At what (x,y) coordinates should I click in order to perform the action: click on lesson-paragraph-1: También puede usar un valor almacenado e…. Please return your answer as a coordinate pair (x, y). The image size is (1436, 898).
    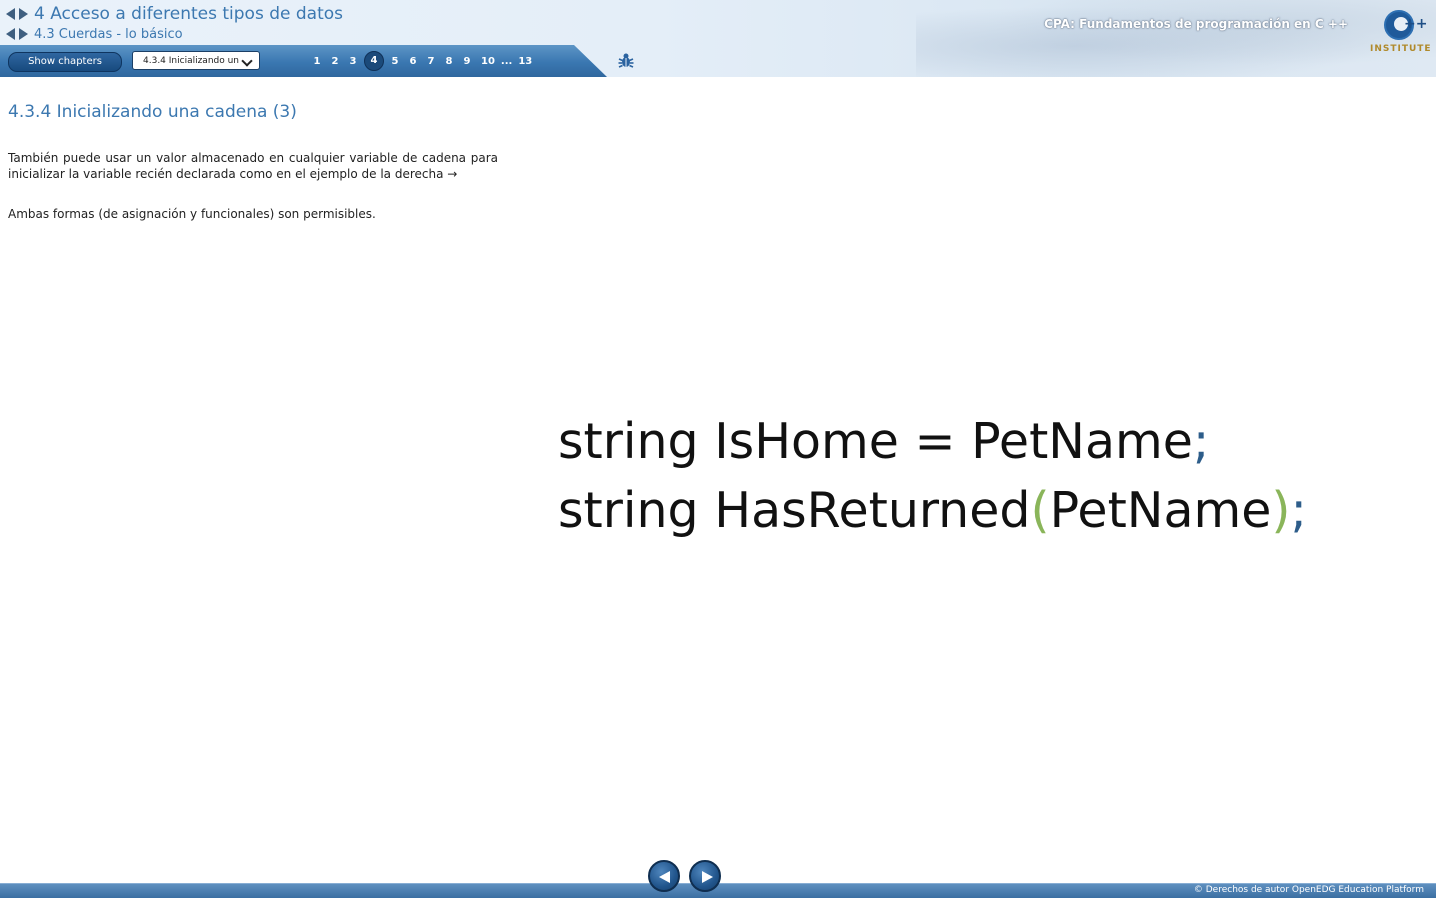
    Looking at the image, I should click on (253, 166).